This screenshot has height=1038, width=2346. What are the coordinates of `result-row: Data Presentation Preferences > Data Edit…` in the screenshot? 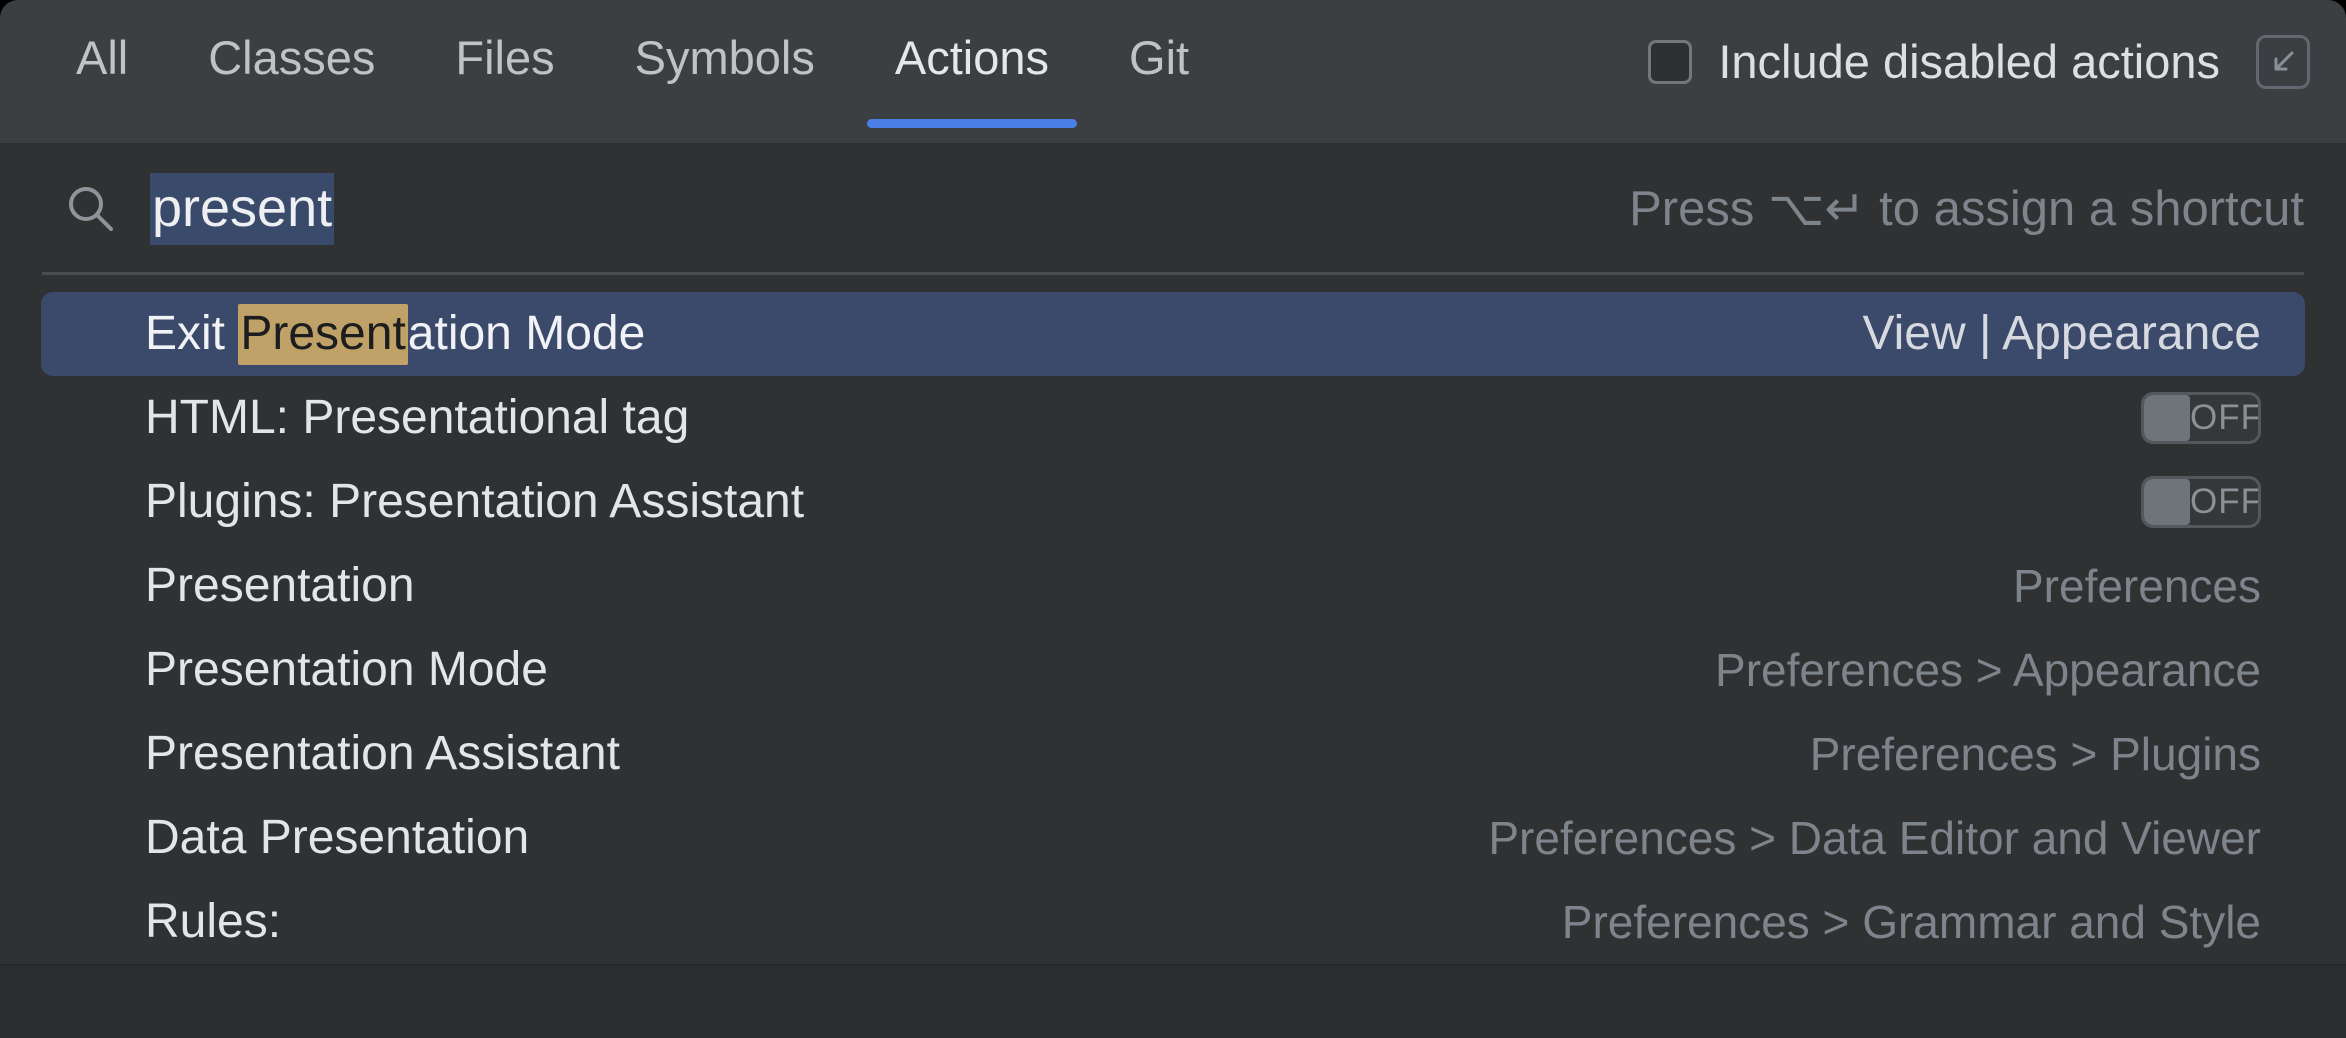 It's located at (1173, 838).